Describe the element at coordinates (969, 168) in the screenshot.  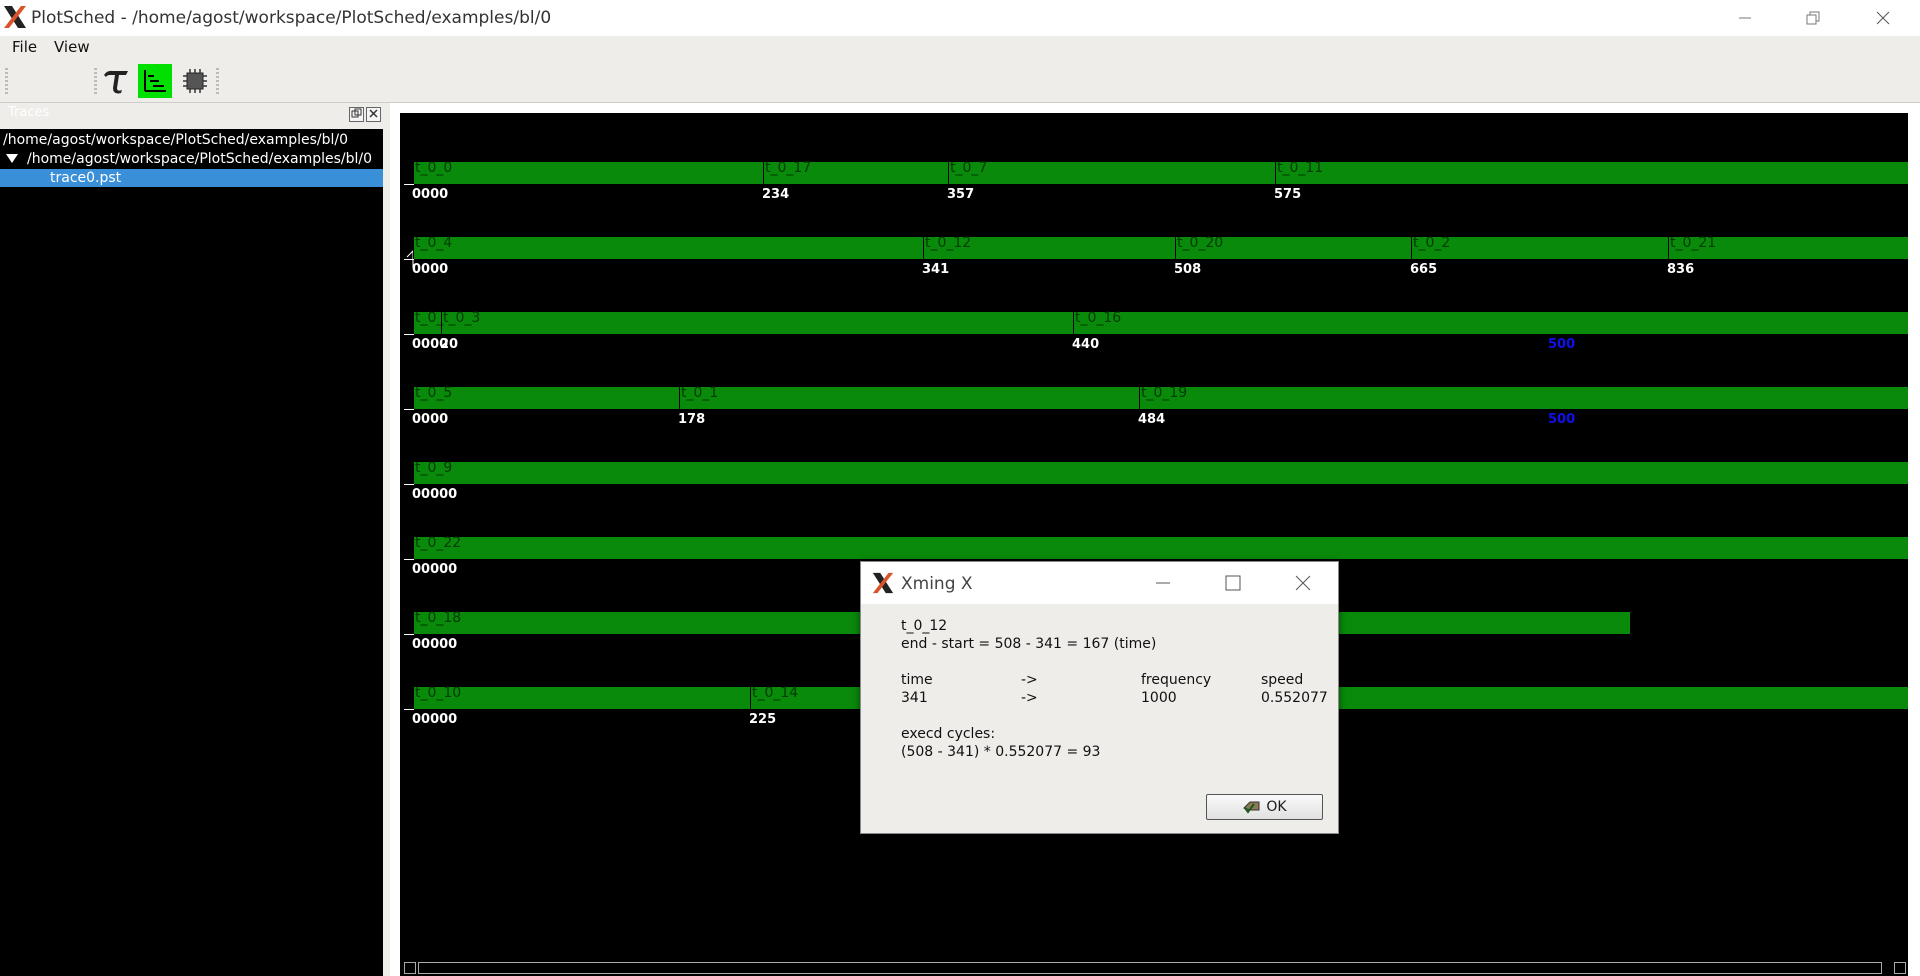
I see `task-label: t_0_7` at that location.